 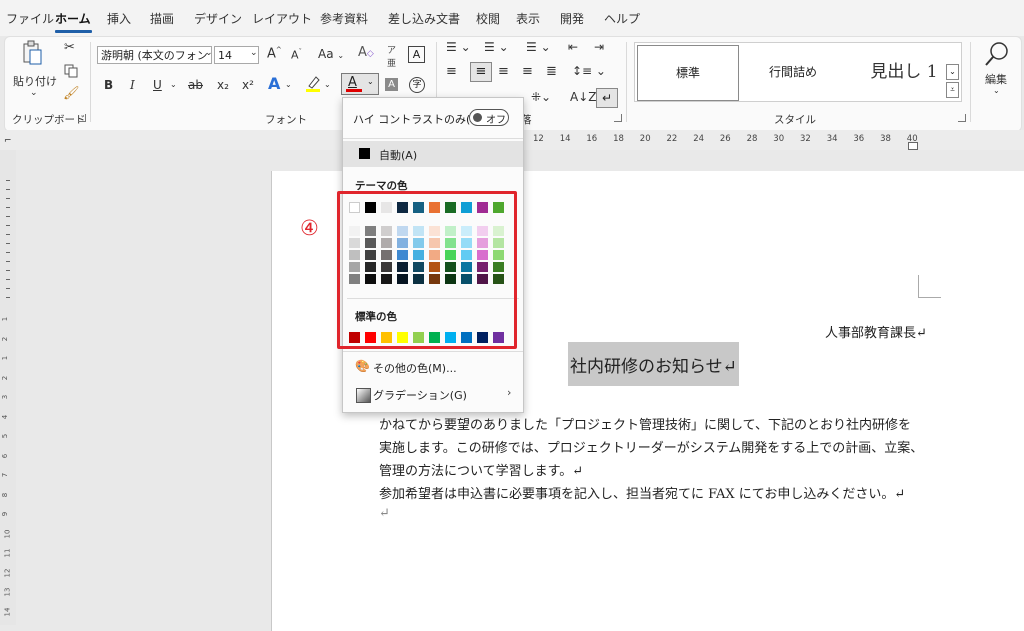 I want to click on sort-az-icon: A↓Z, so click(x=583, y=97).